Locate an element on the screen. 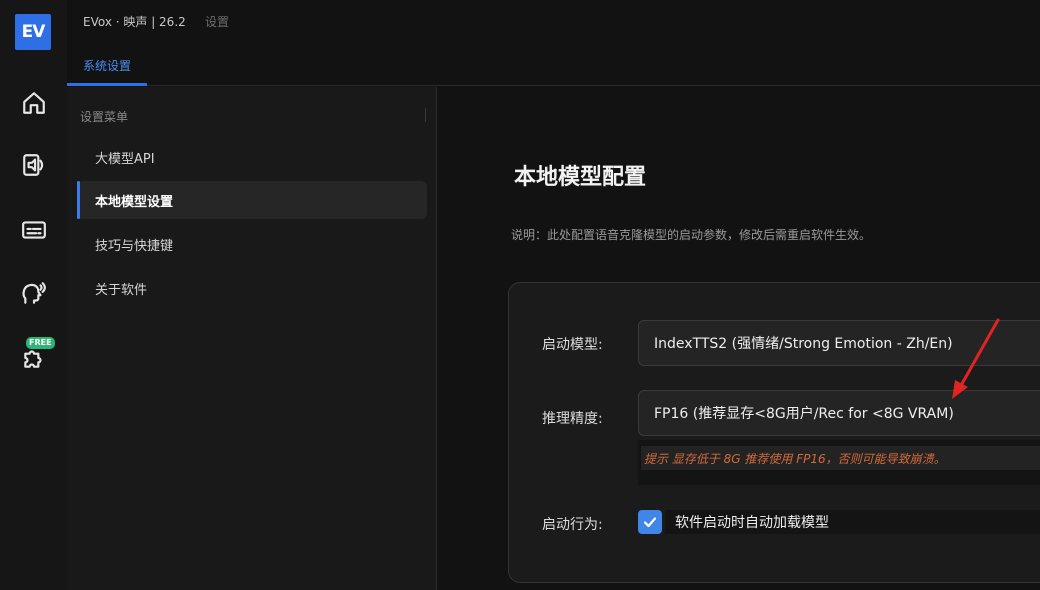 This screenshot has height=590, width=1040. subtitle-icon is located at coordinates (34, 230).